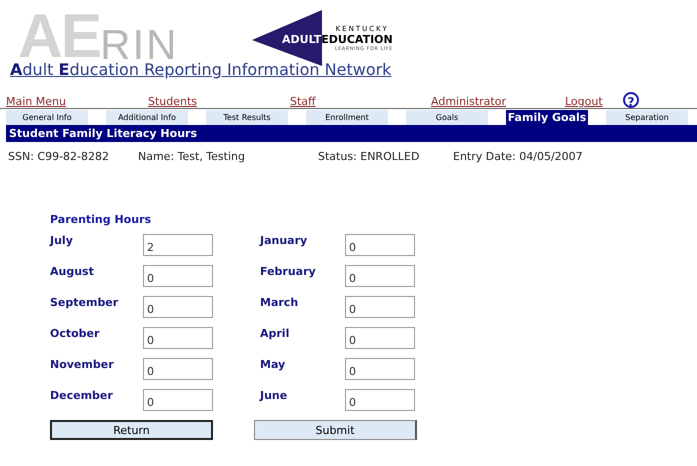 This screenshot has width=697, height=466. Describe the element at coordinates (82, 396) in the screenshot. I see `month-label: December` at that location.